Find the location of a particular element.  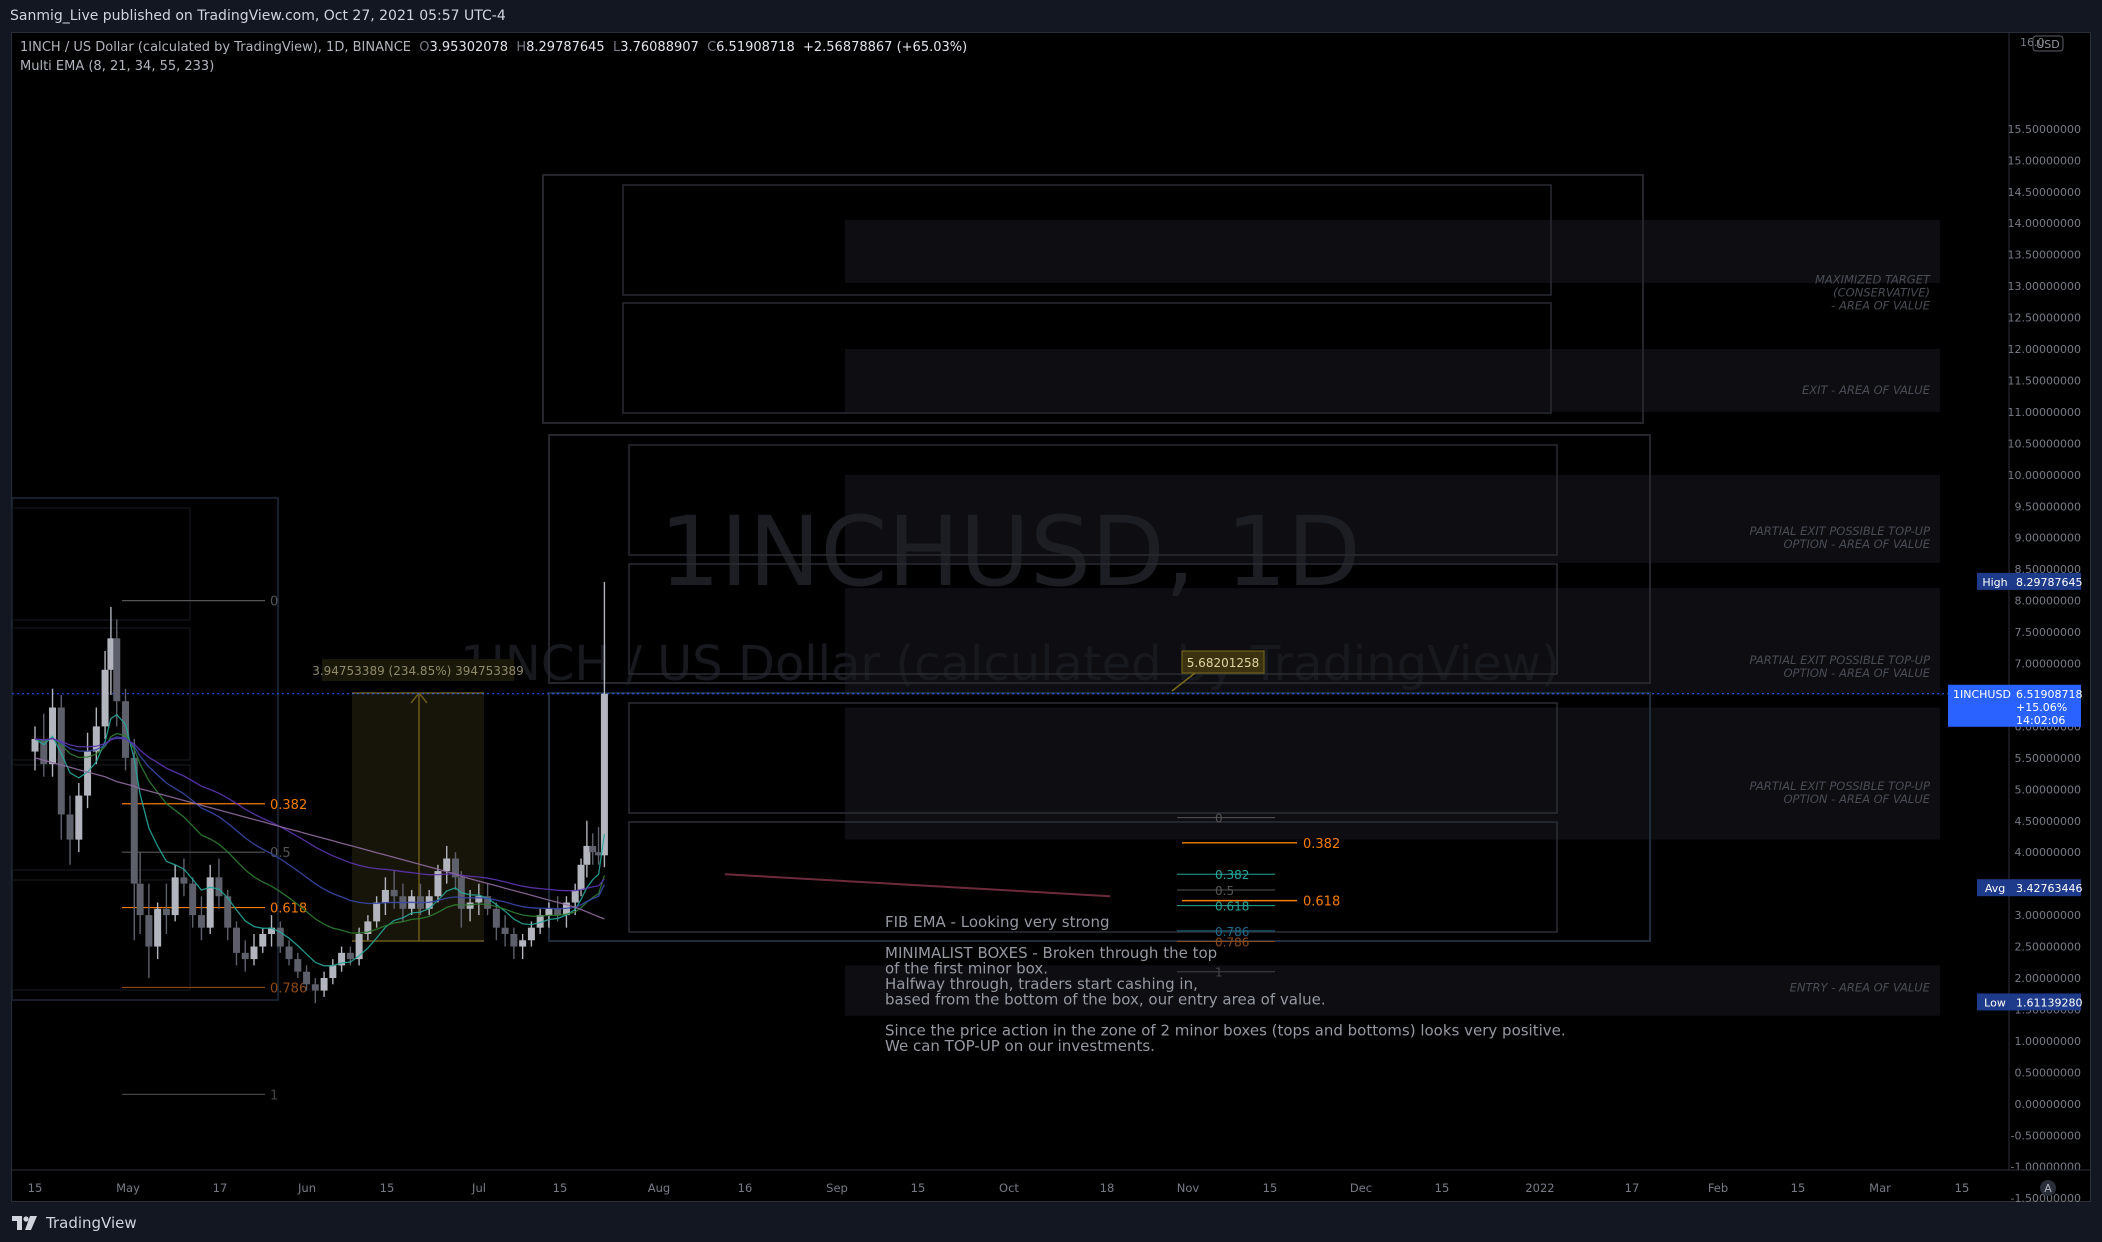

price-tick: 0.00000000 is located at coordinates (2048, 1104).